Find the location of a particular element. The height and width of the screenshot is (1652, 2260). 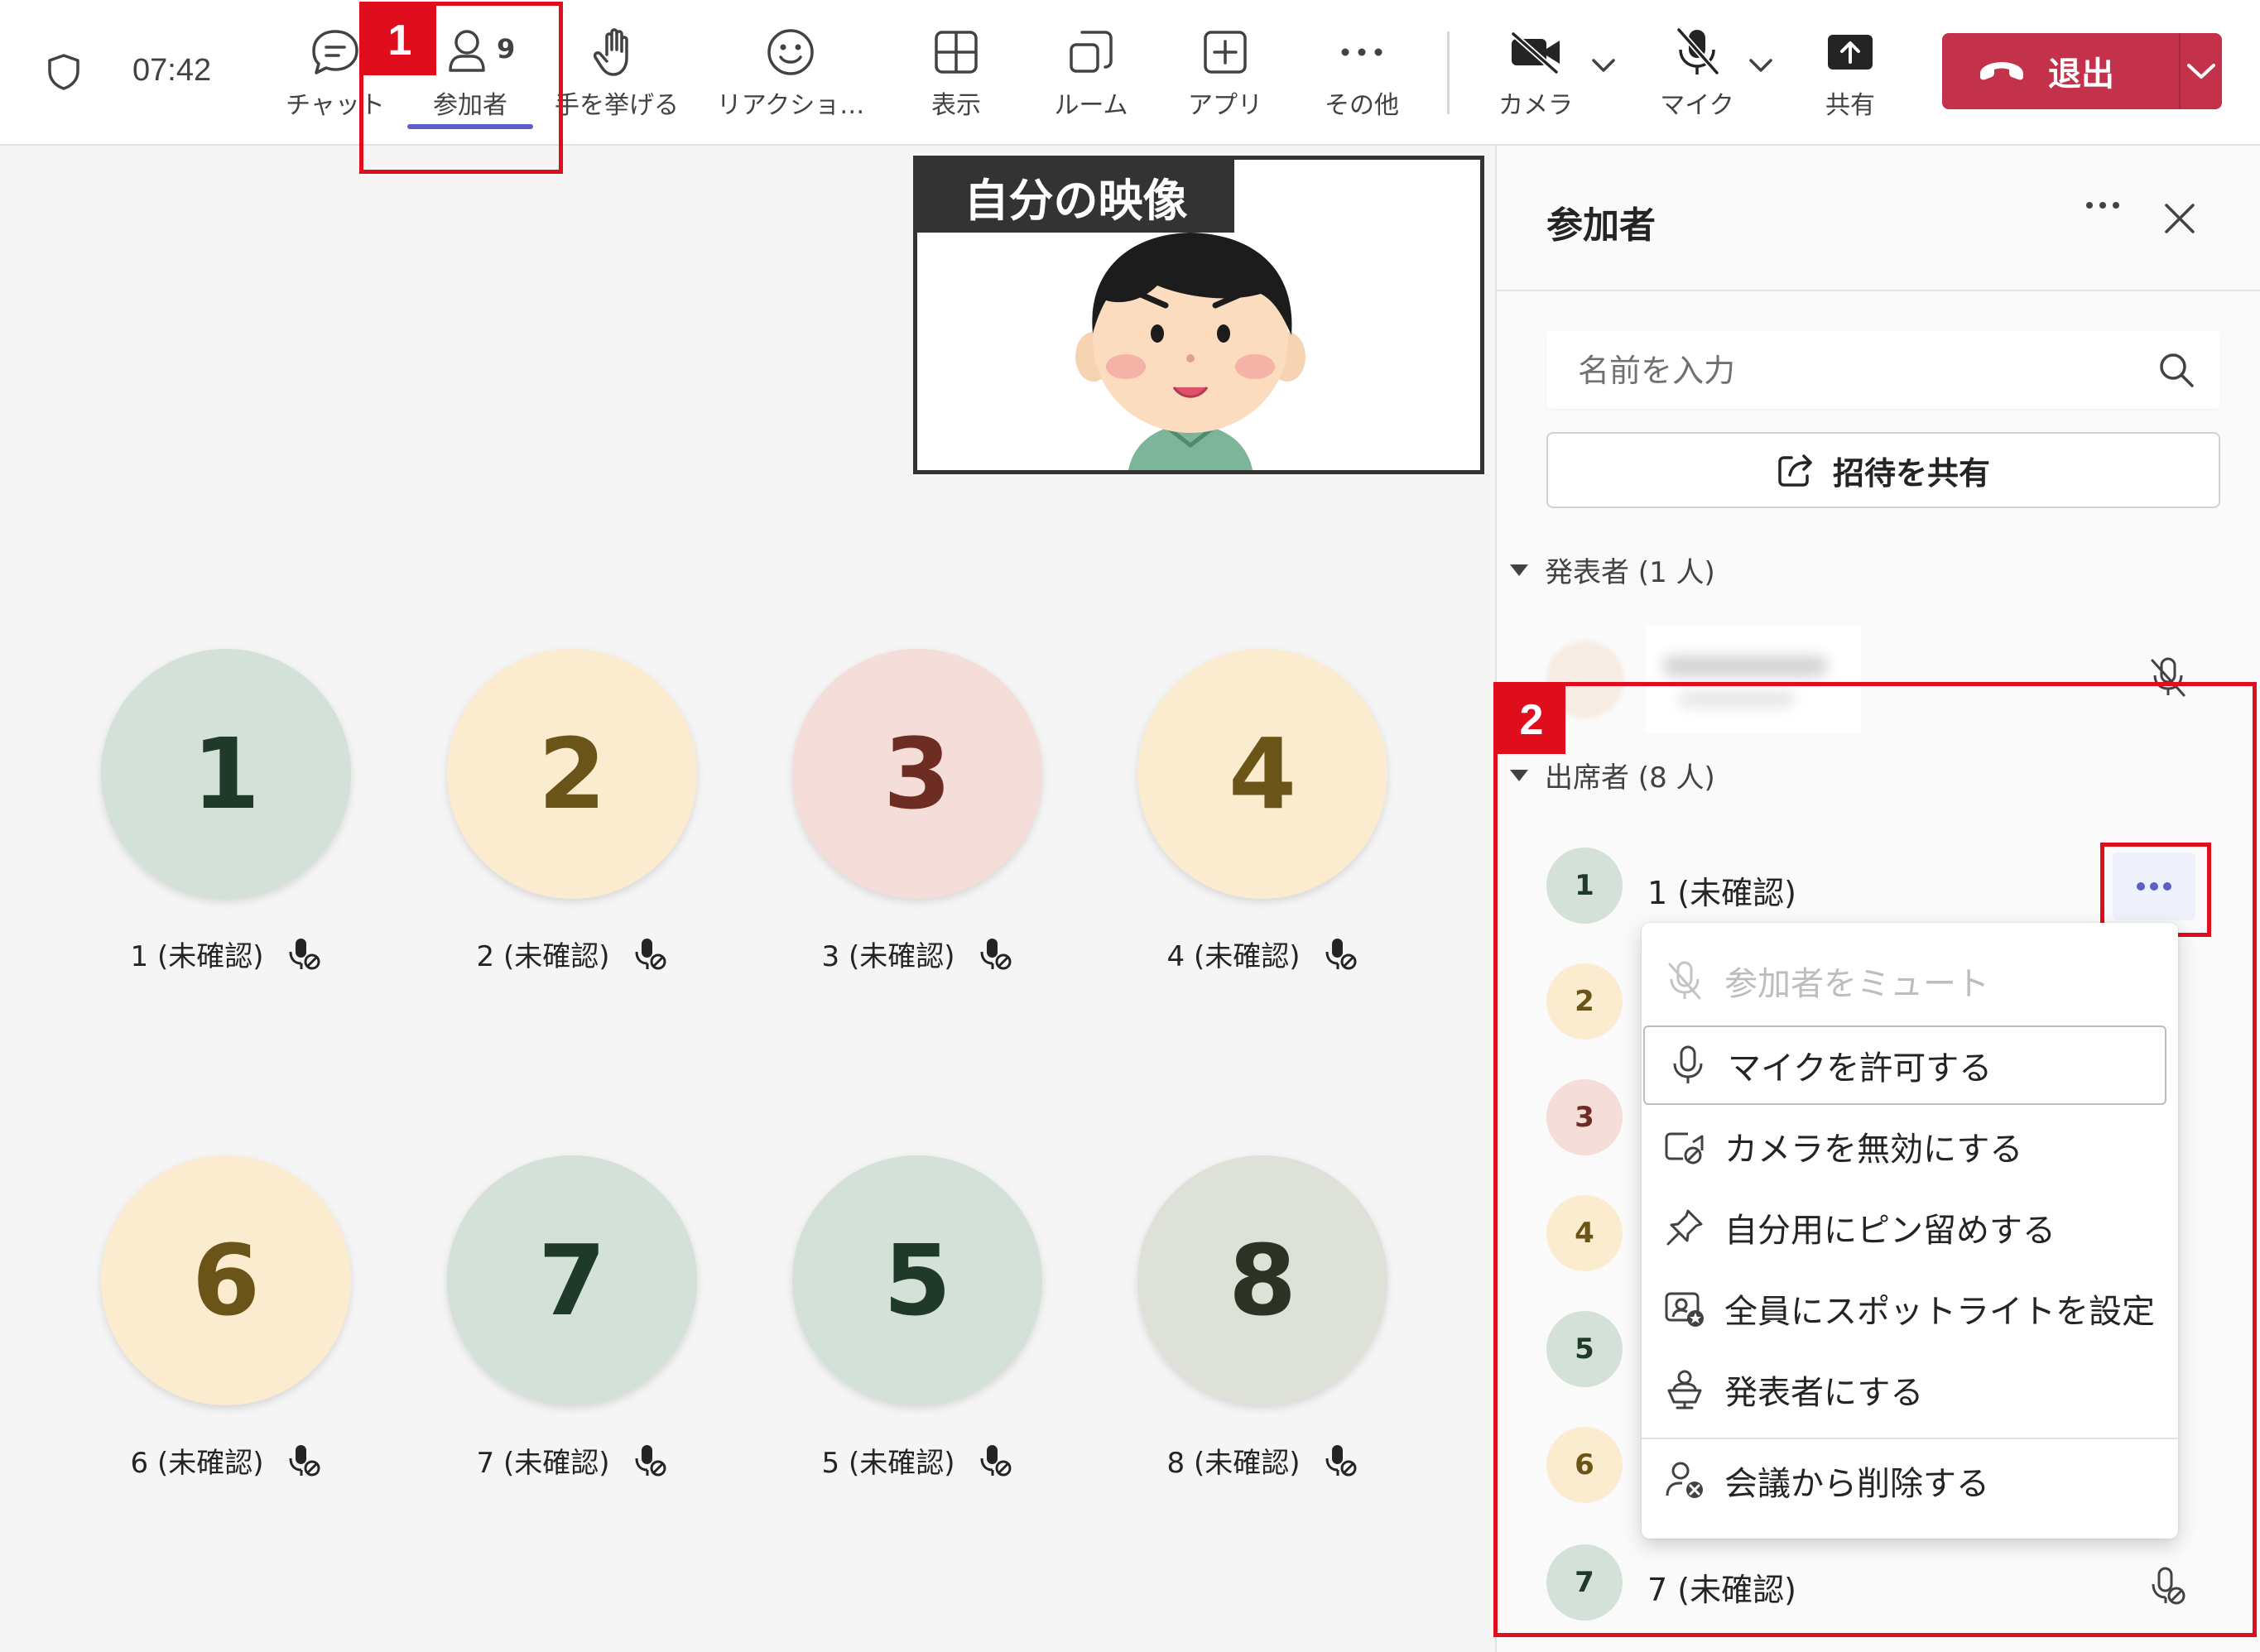

attendee-row: 1 1 (未確認) is located at coordinates (1883, 885).